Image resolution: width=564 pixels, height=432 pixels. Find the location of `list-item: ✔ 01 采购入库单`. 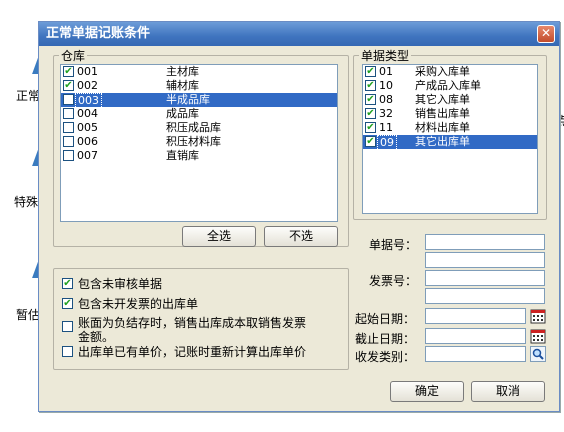

list-item: ✔ 01 采购入库单 is located at coordinates (450, 72).